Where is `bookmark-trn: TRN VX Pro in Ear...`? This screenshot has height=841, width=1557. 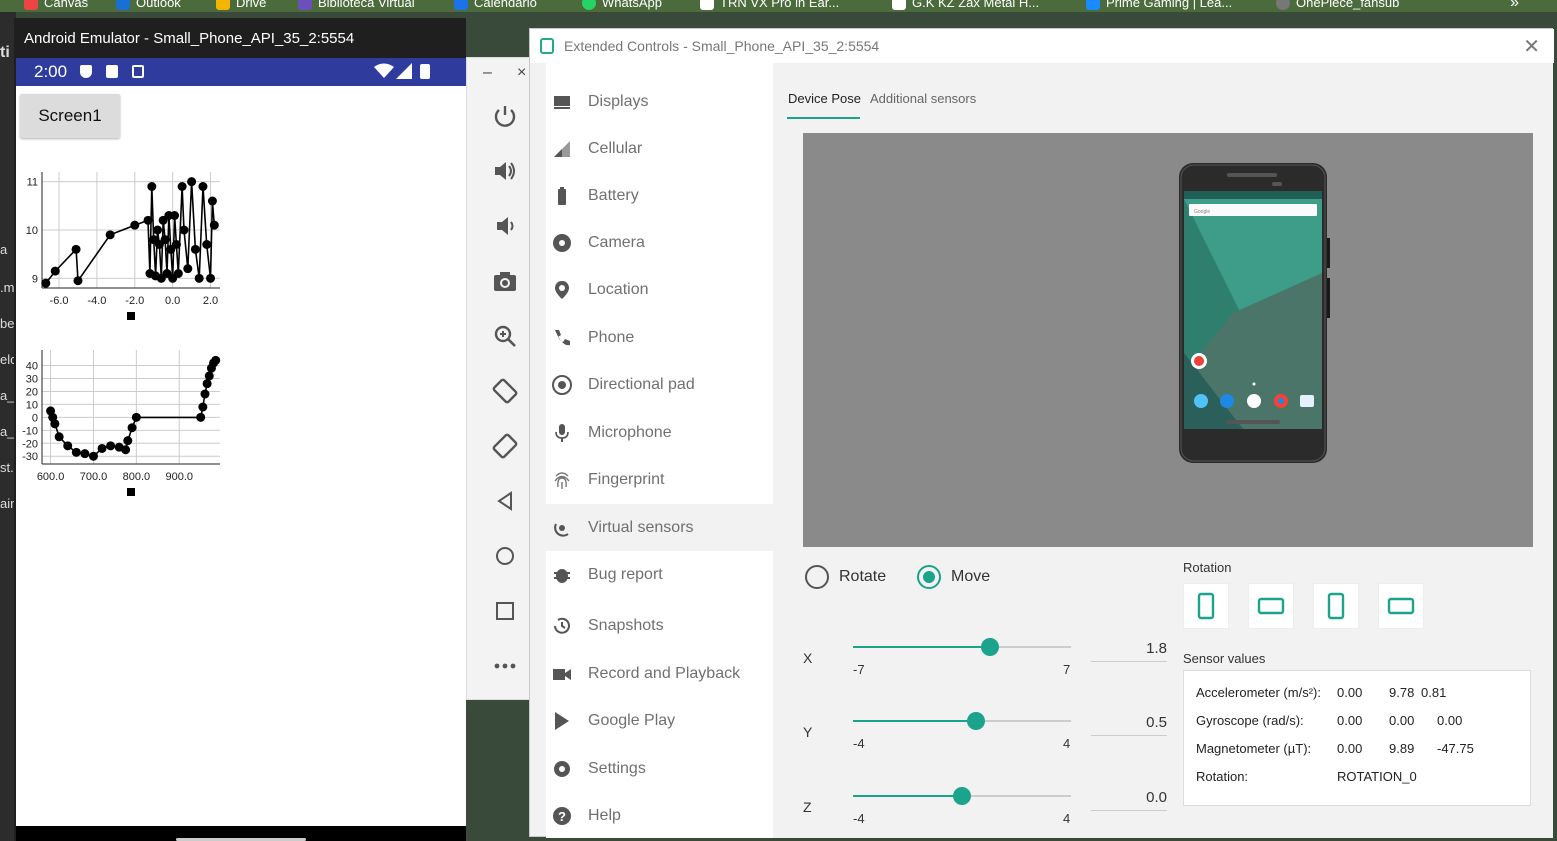 bookmark-trn: TRN VX Pro in Ear... is located at coordinates (769, 5).